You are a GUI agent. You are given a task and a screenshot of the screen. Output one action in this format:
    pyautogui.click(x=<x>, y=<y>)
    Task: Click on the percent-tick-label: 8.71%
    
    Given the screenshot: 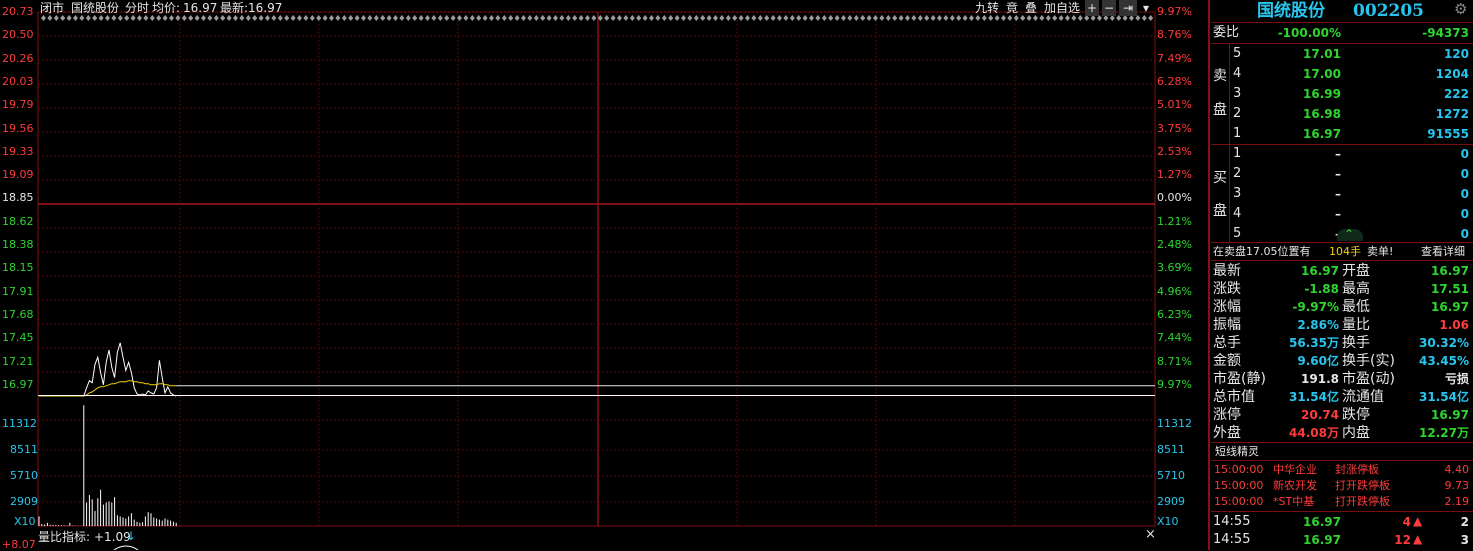 What is the action you would take?
    pyautogui.click(x=1174, y=361)
    